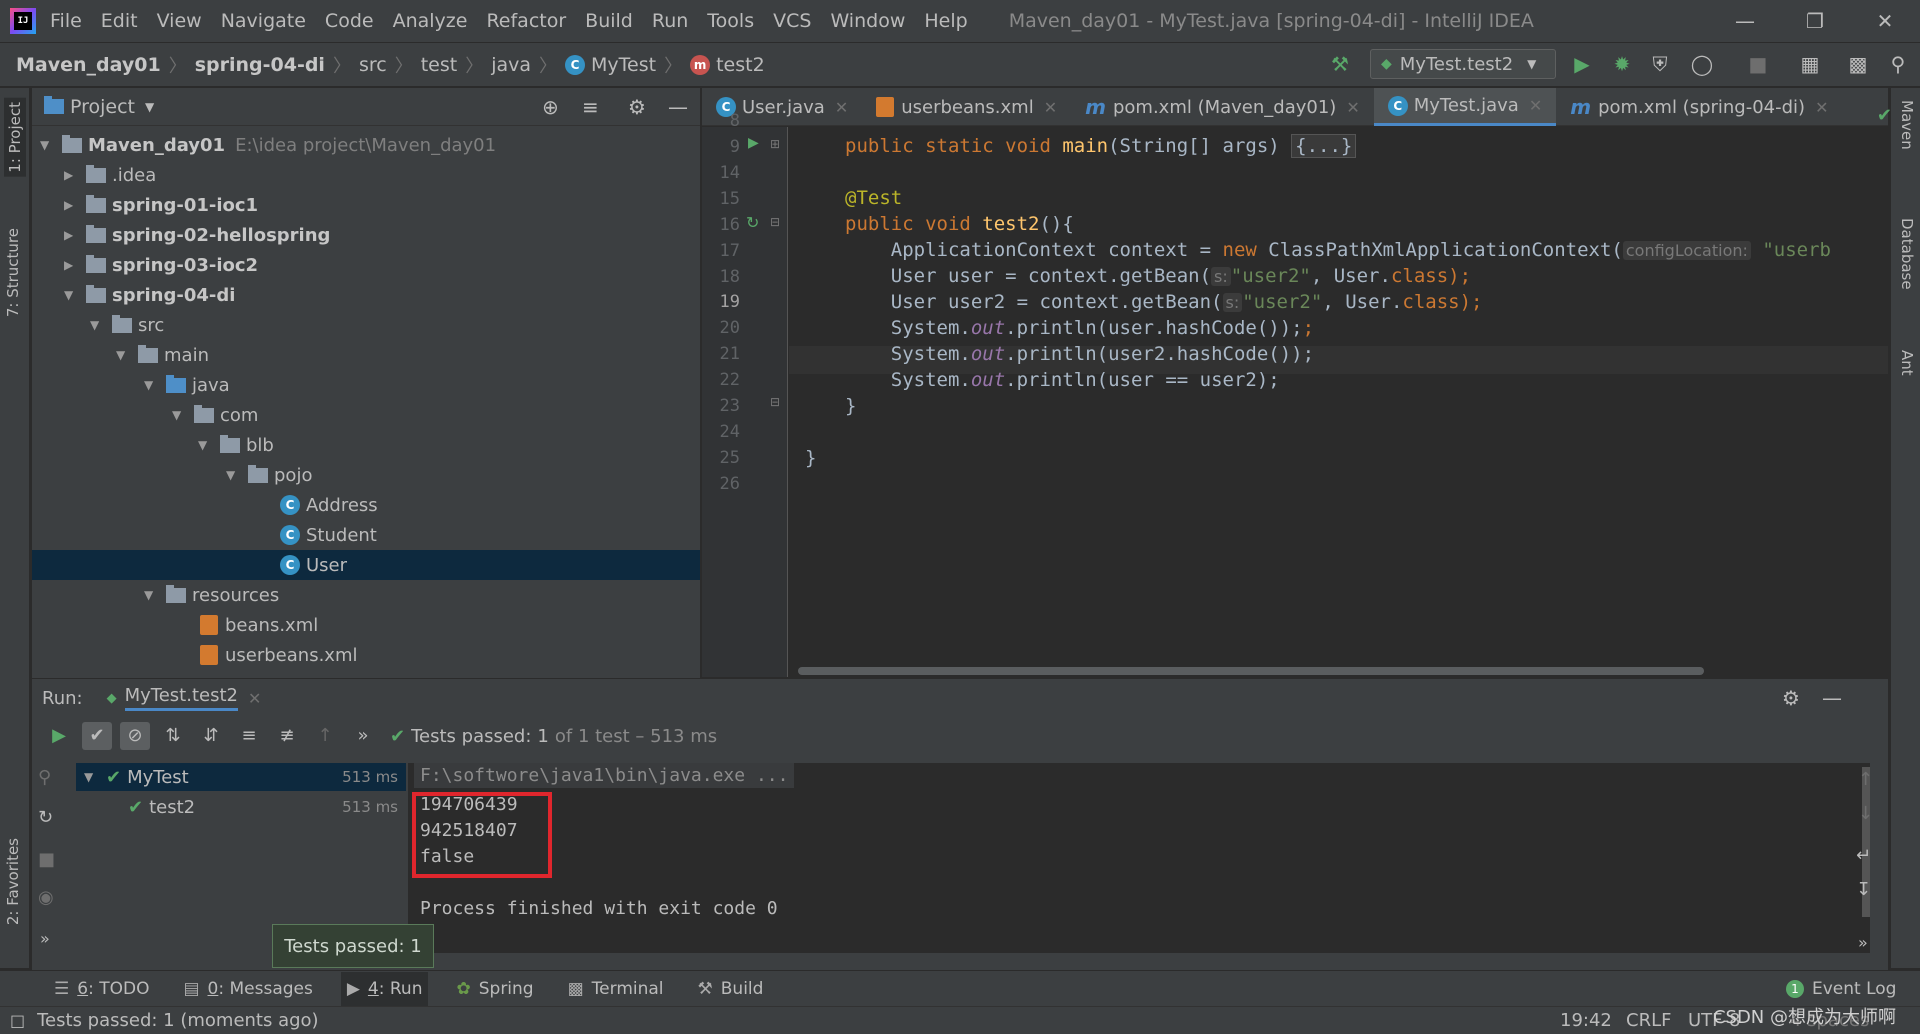 The height and width of the screenshot is (1034, 1920). Describe the element at coordinates (366, 475) in the screenshot. I see `tree-item-pojo: ▼ pojo` at that location.